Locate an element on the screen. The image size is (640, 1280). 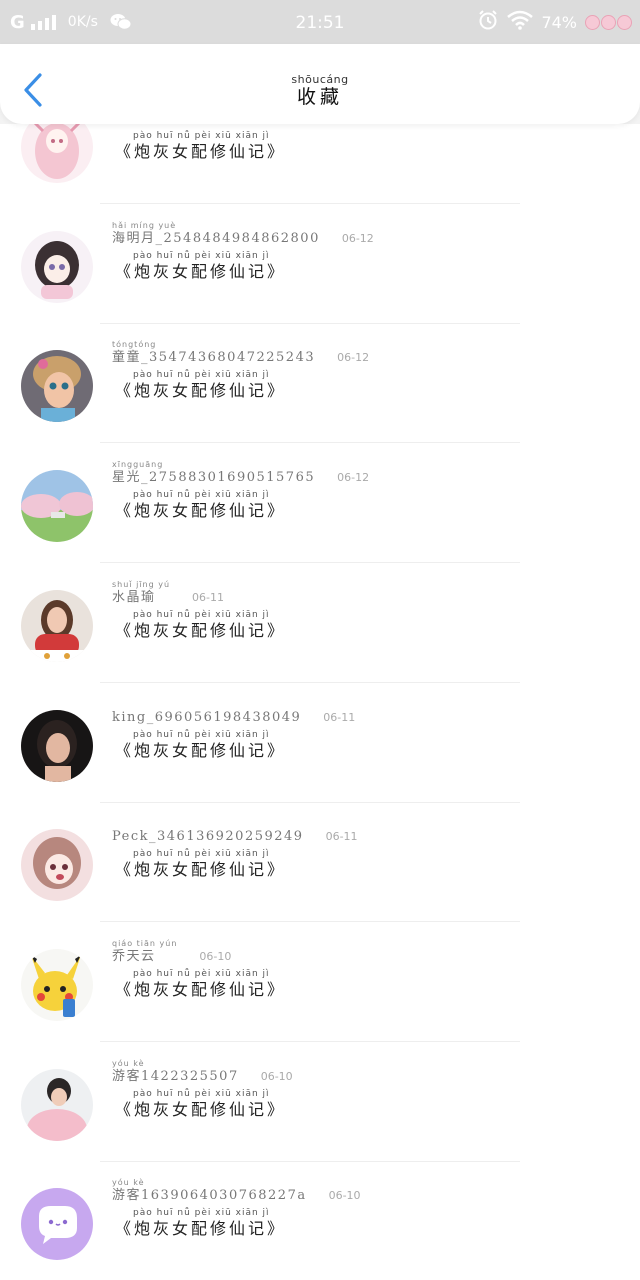
user-info: yóu kè 游客1422325507 06-10 is located at coordinates (202, 1072).